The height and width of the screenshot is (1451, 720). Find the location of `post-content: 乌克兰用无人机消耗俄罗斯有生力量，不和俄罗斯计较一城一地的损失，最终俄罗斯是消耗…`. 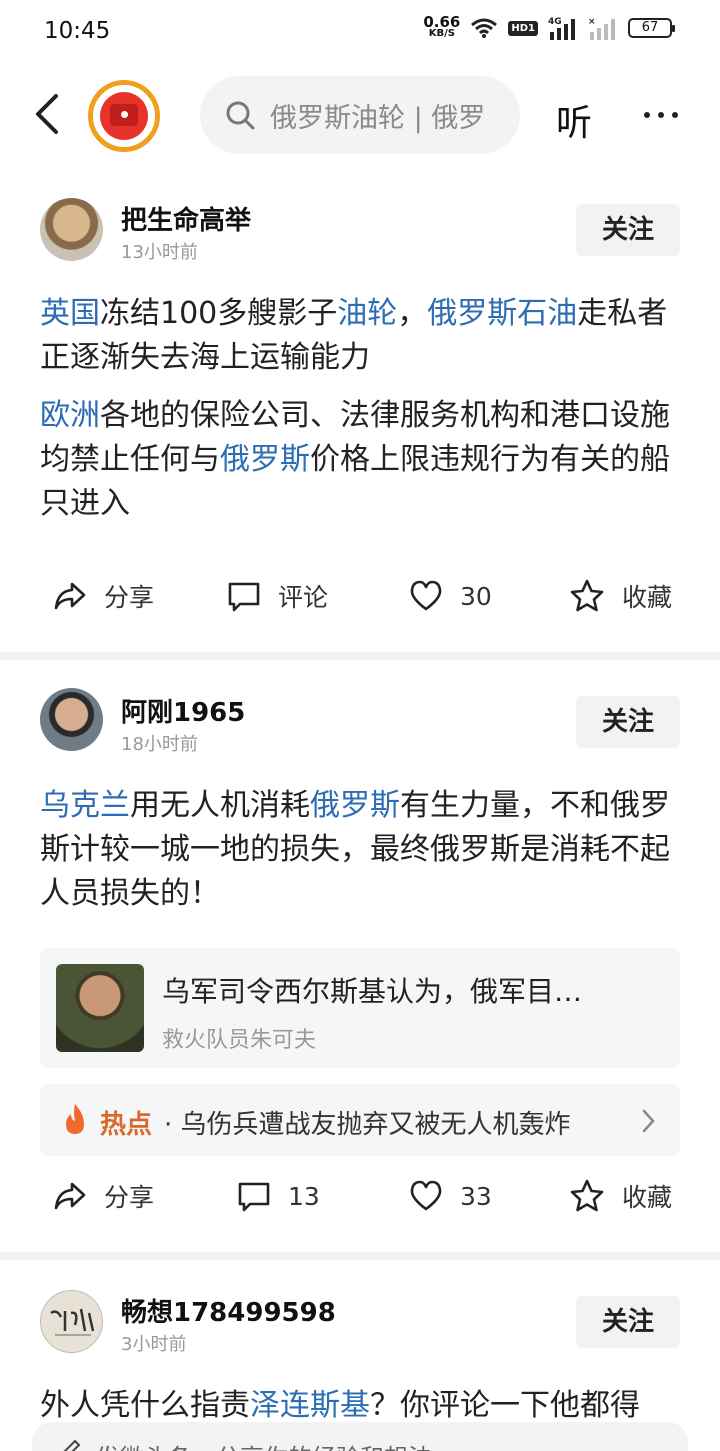

post-content: 乌克兰用无人机消耗俄罗斯有生力量，不和俄罗斯计较一城一地的损失，最终俄罗斯是消耗… is located at coordinates (362, 857).